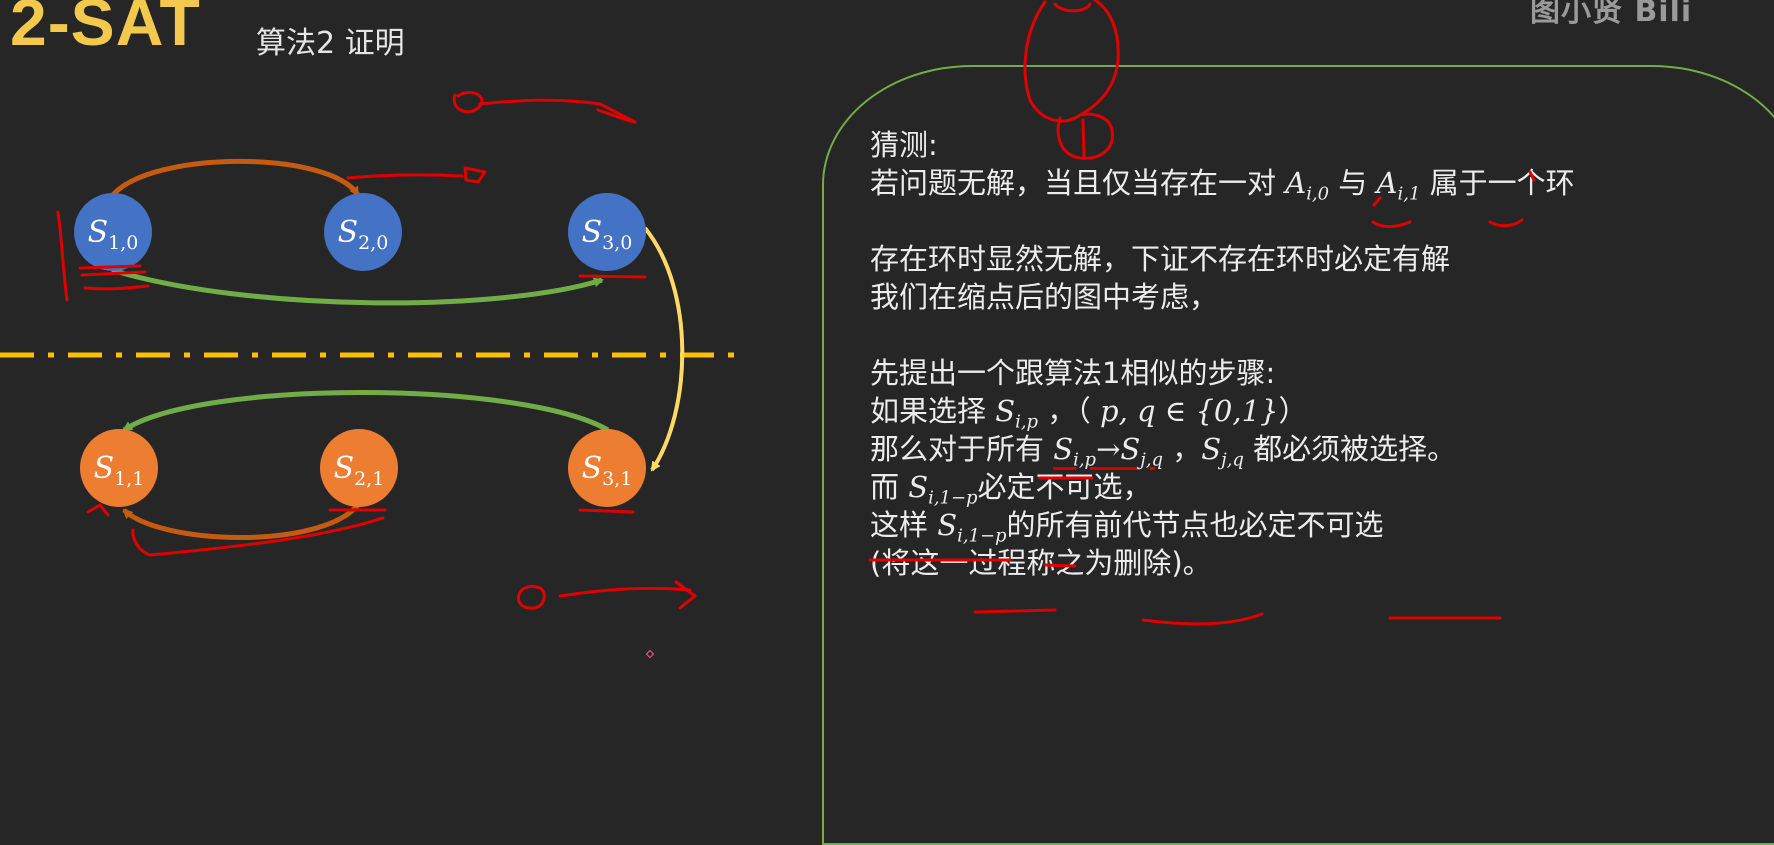  What do you see at coordinates (1089, 413) in the screenshot?
I see `text-line-choose: 如果选择 Si,p ，（ p, q ∈ {0,1}）` at bounding box center [1089, 413].